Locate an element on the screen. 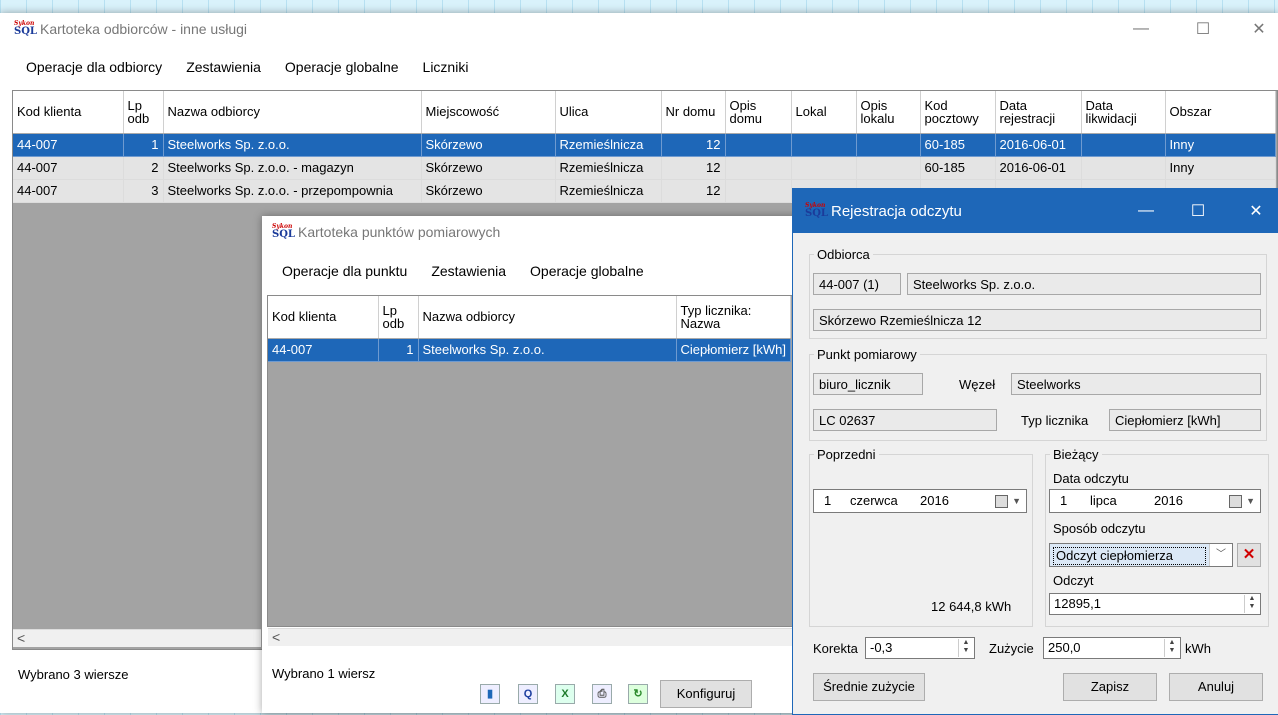 The height and width of the screenshot is (715, 1278). poprzedni-legend: Poprzedni is located at coordinates (846, 454).